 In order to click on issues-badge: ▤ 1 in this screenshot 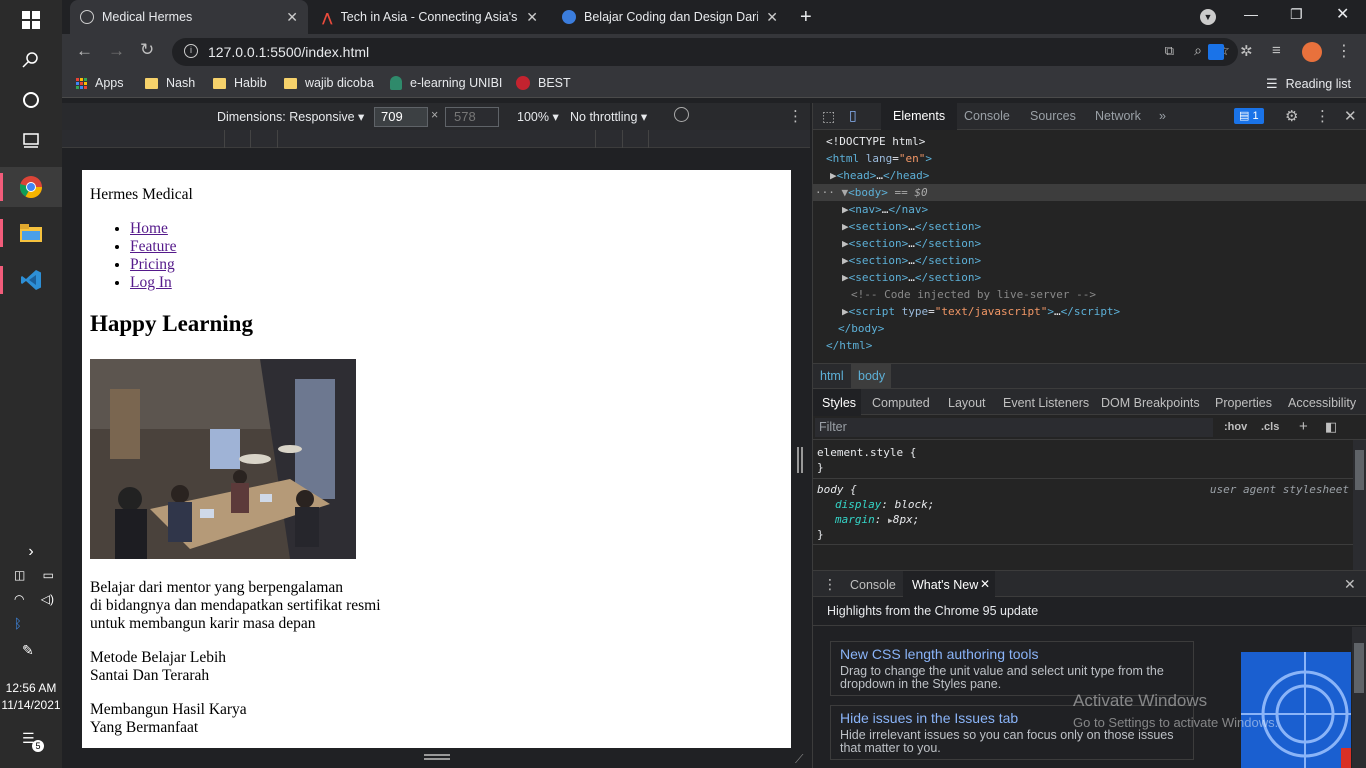, I will do `click(1249, 116)`.